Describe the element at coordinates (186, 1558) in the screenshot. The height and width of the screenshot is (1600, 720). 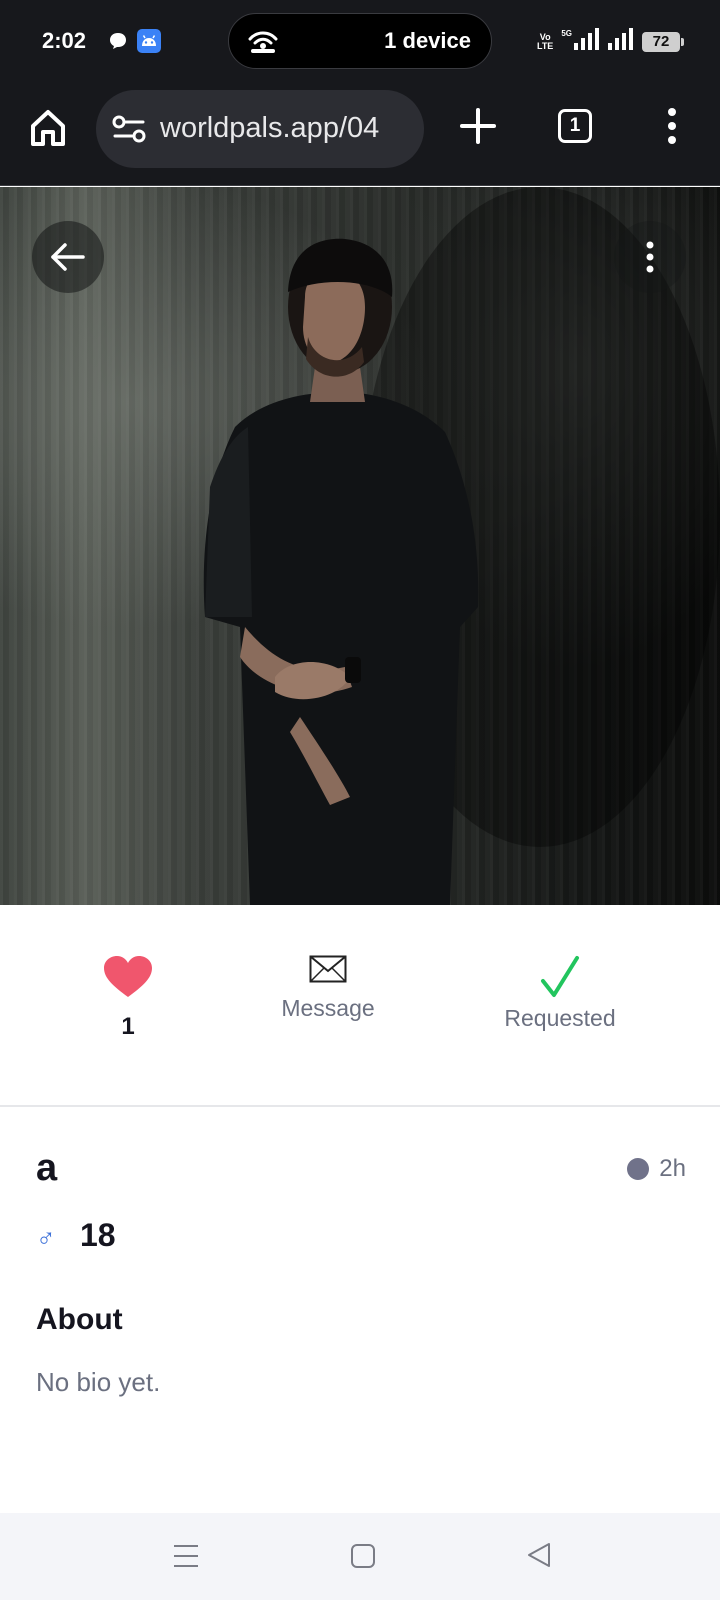
I see `recents-icon` at that location.